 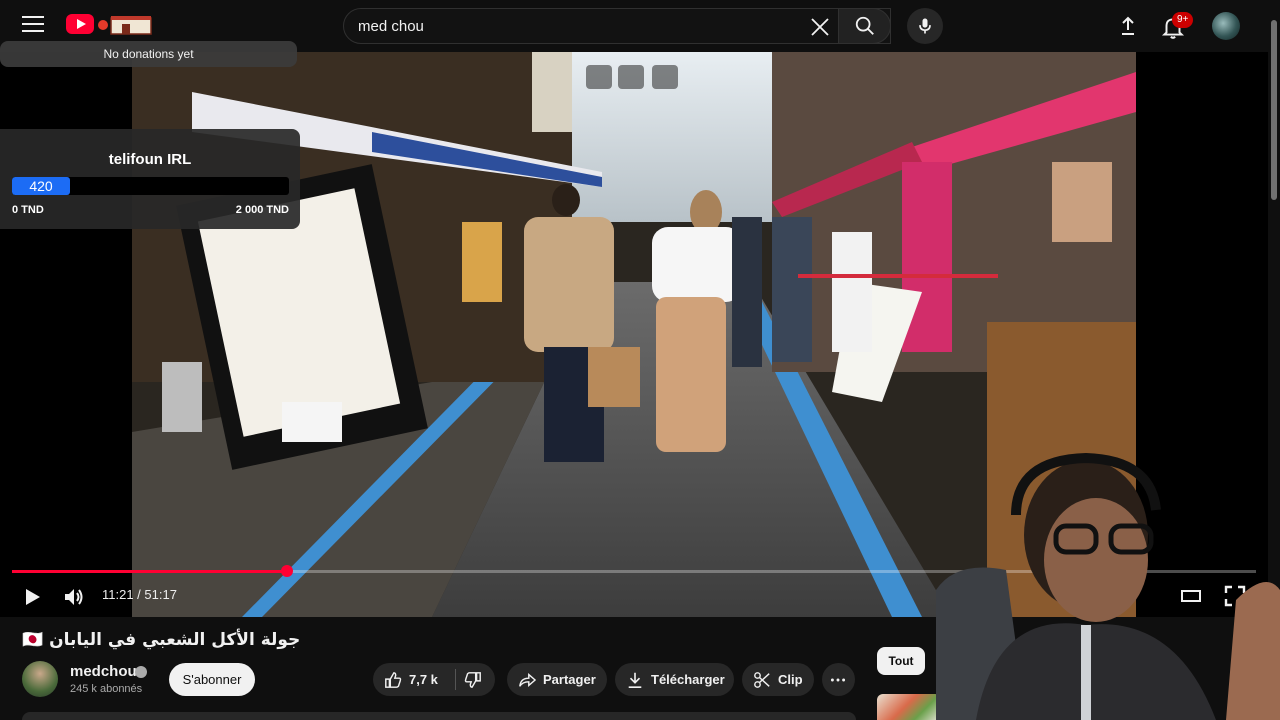 I want to click on filter-chip-all: Tout, so click(x=901, y=661).